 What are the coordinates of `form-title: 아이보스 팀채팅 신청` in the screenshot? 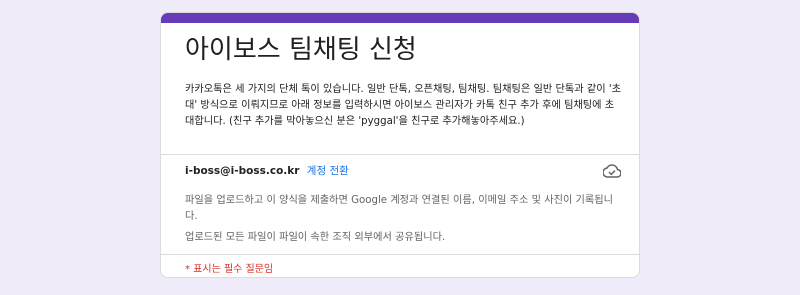 It's located at (301, 50).